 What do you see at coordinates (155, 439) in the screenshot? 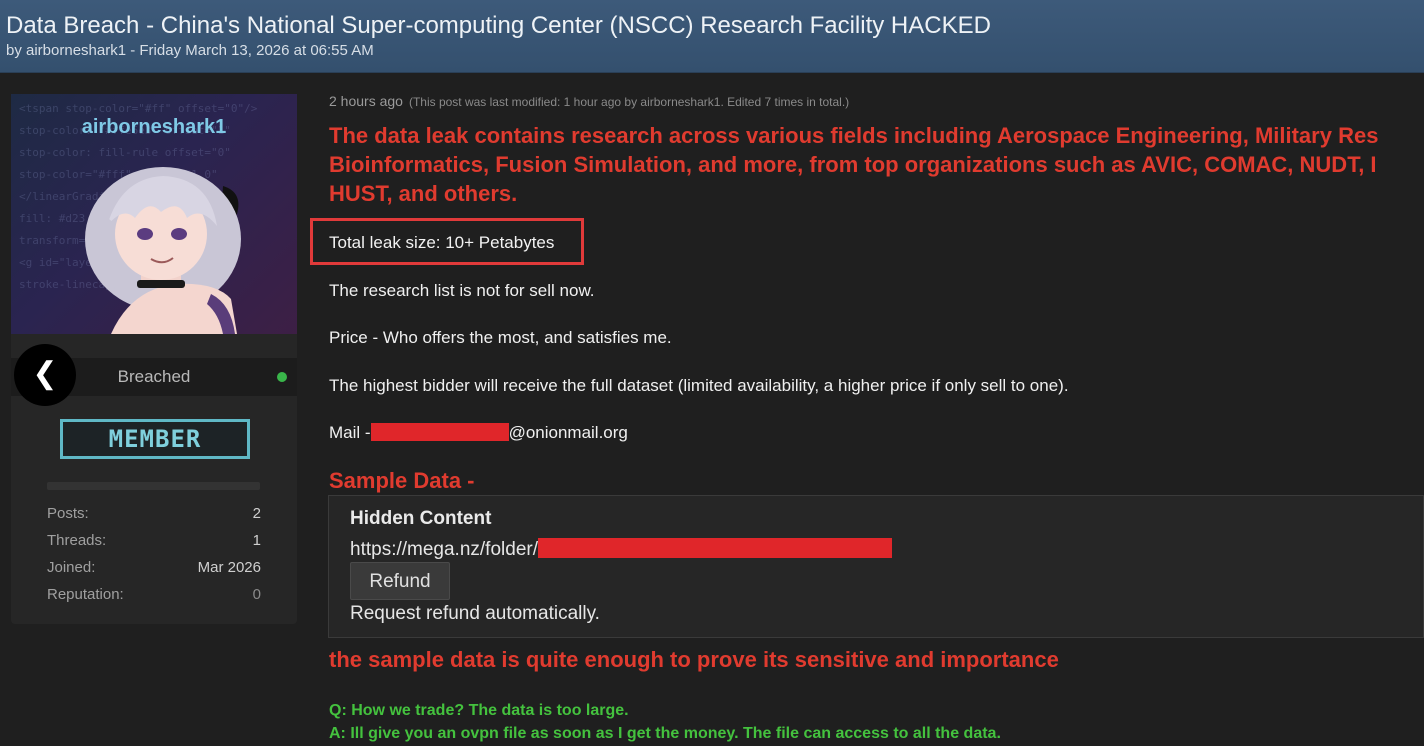
I see `member-badge: MEMBER` at bounding box center [155, 439].